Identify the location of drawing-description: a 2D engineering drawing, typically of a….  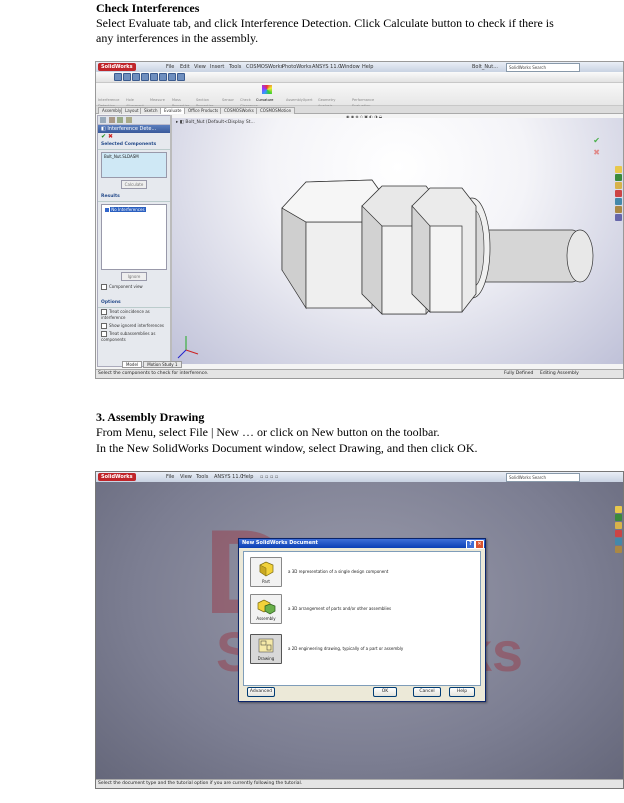
(346, 648).